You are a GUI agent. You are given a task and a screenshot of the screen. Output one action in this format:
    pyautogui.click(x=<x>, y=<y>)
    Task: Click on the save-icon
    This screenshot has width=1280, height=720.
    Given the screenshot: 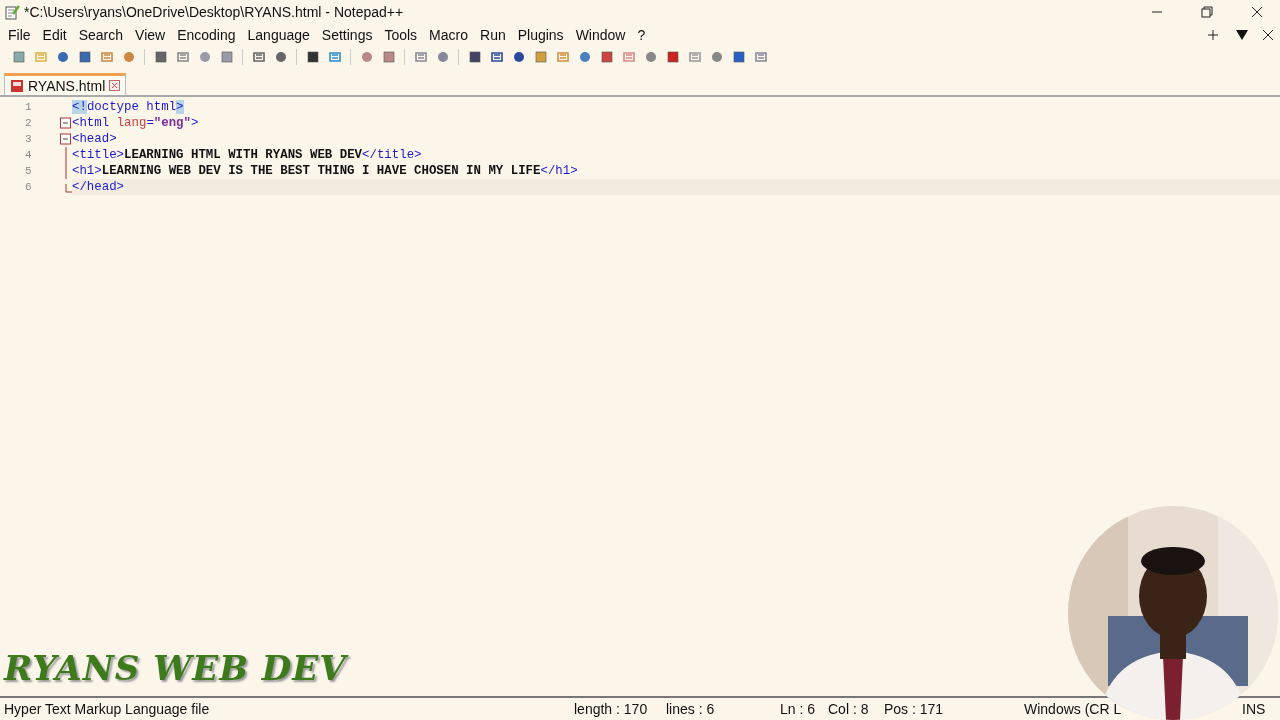 What is the action you would take?
    pyautogui.click(x=17, y=85)
    